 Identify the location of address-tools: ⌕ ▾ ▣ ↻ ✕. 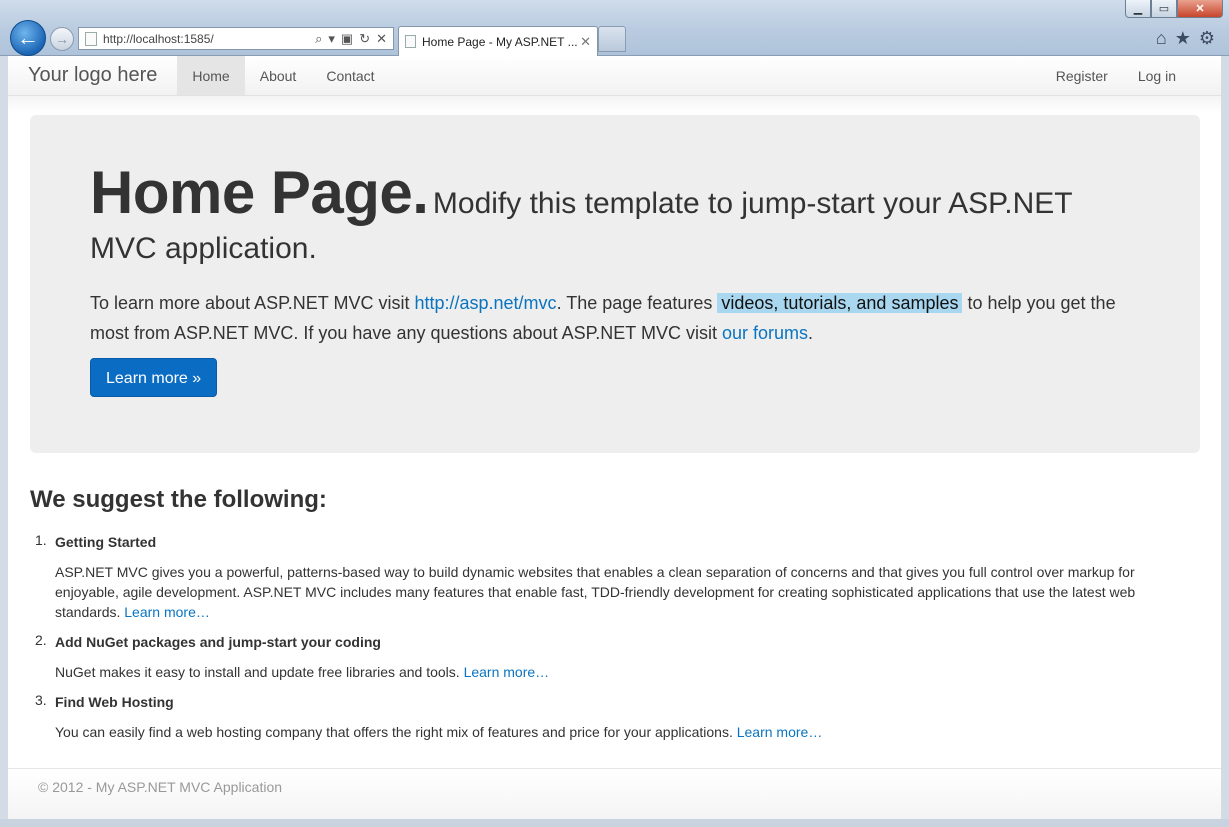
(354, 39).